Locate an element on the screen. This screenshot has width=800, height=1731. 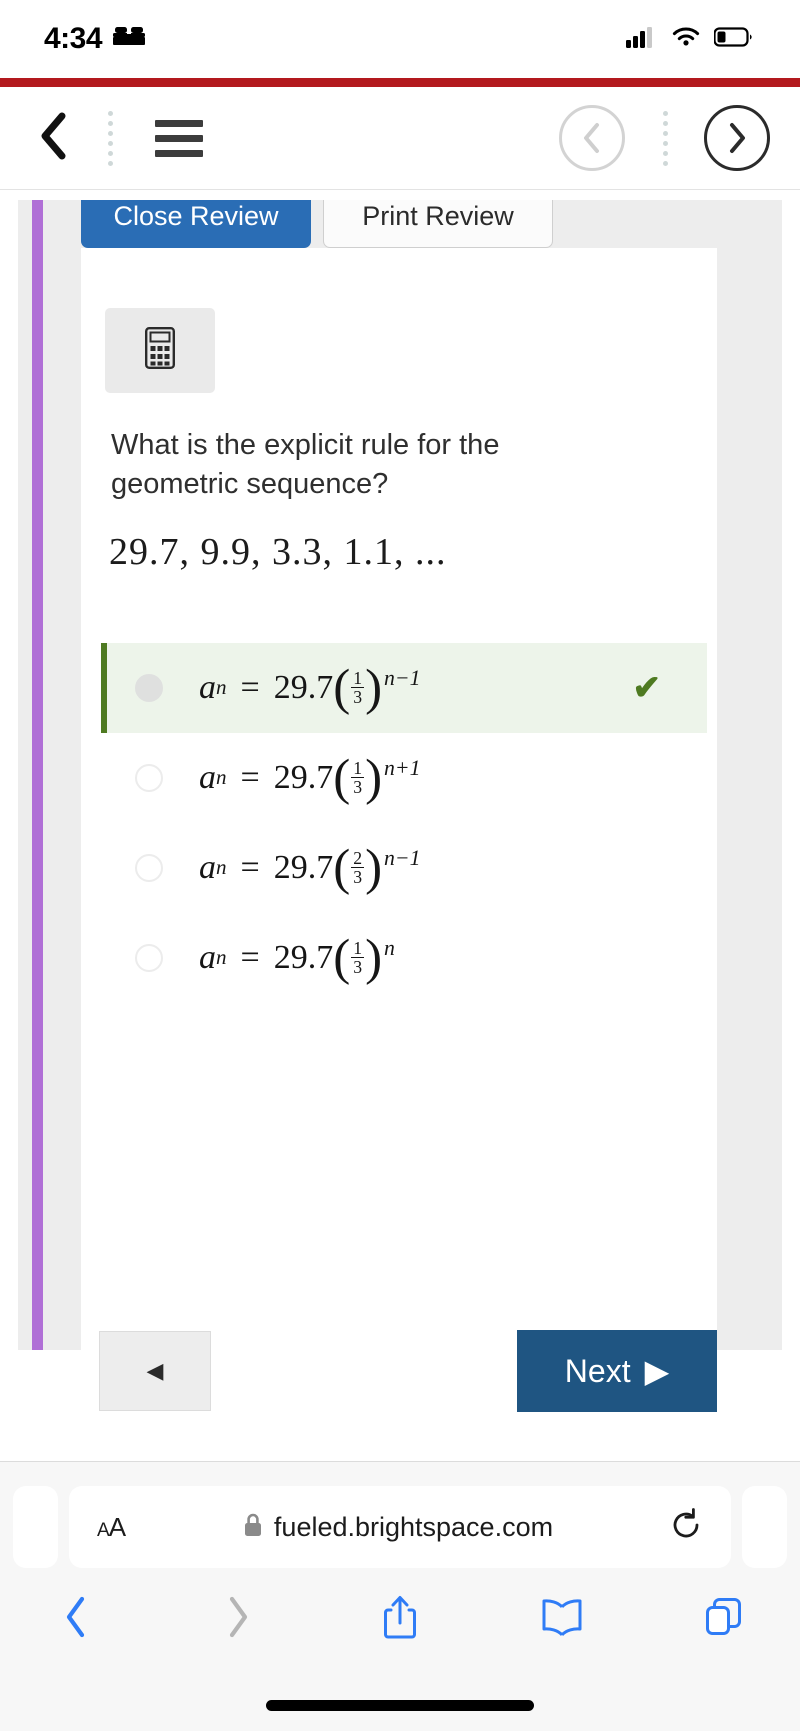
text-size-small-a: A is located at coordinates (103, 1530).